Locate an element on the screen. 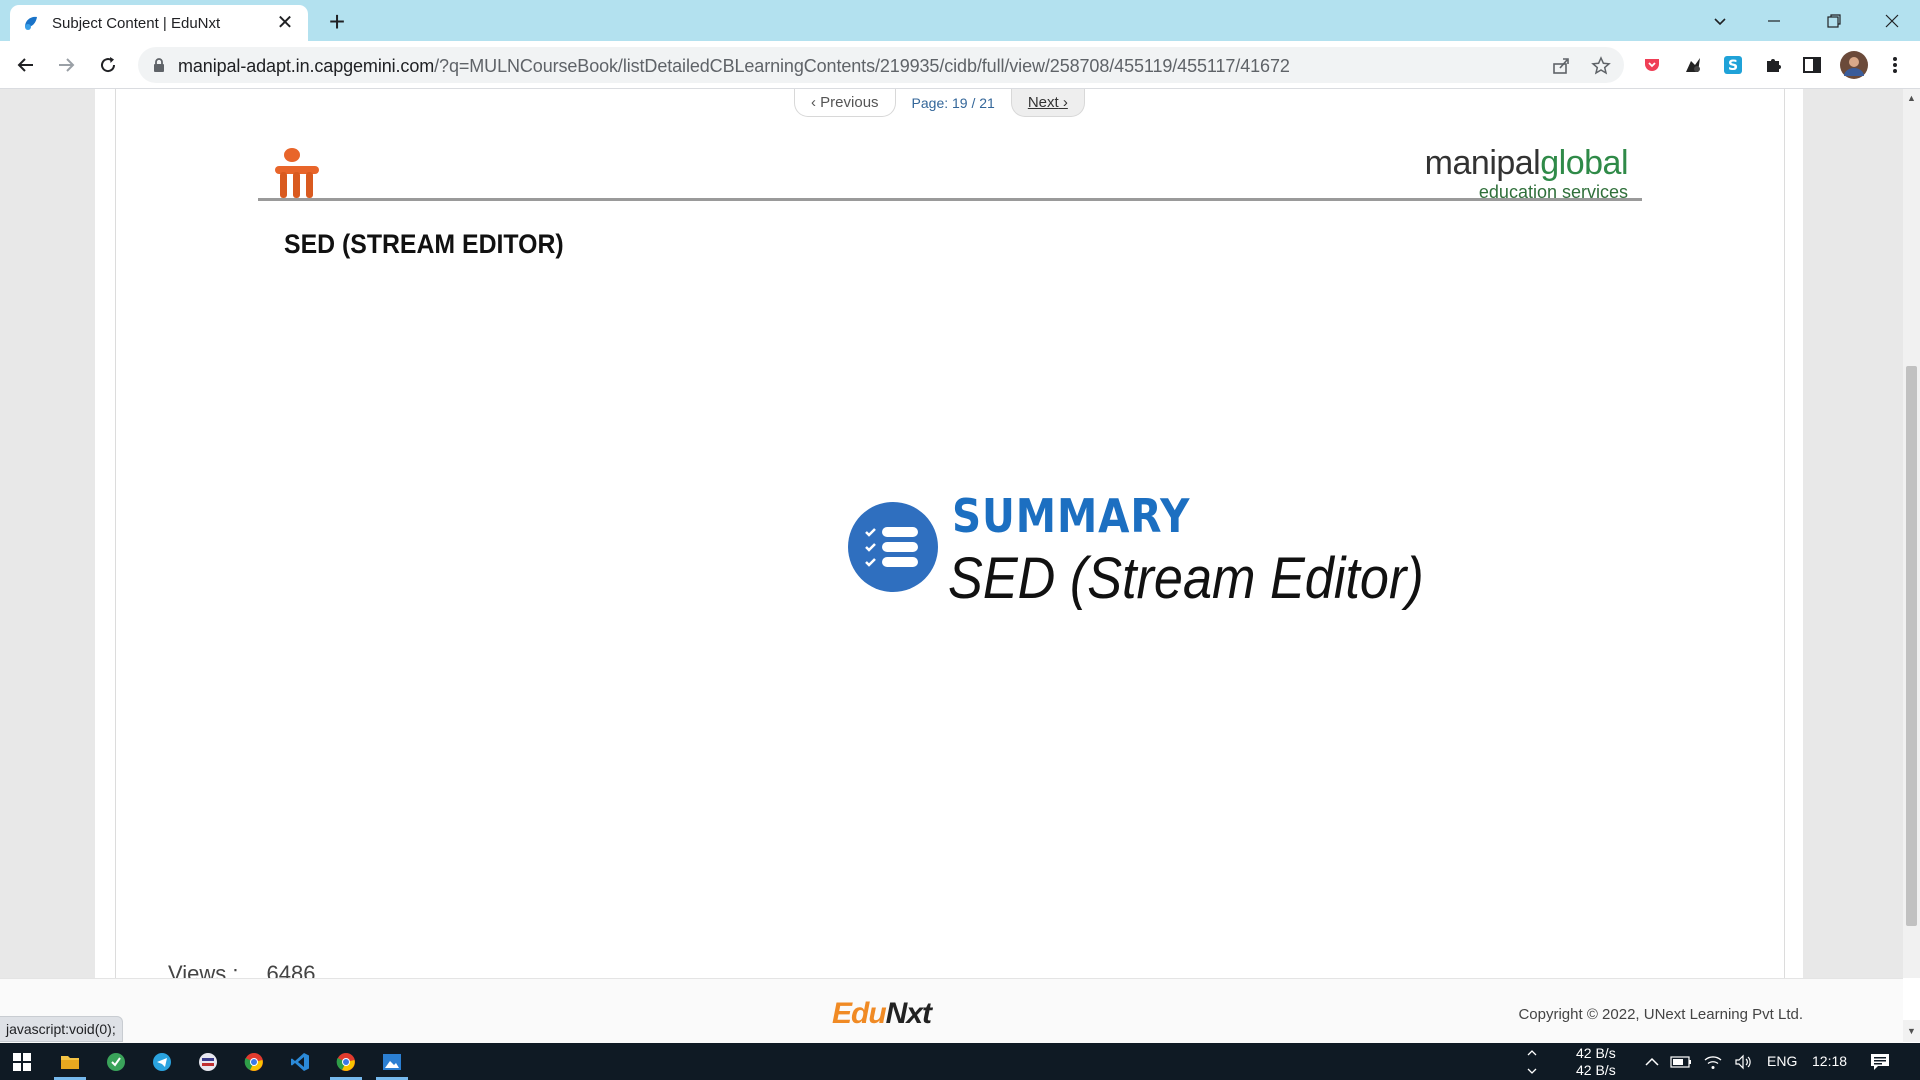 The image size is (1920, 1080). extension-icon is located at coordinates (1693, 65).